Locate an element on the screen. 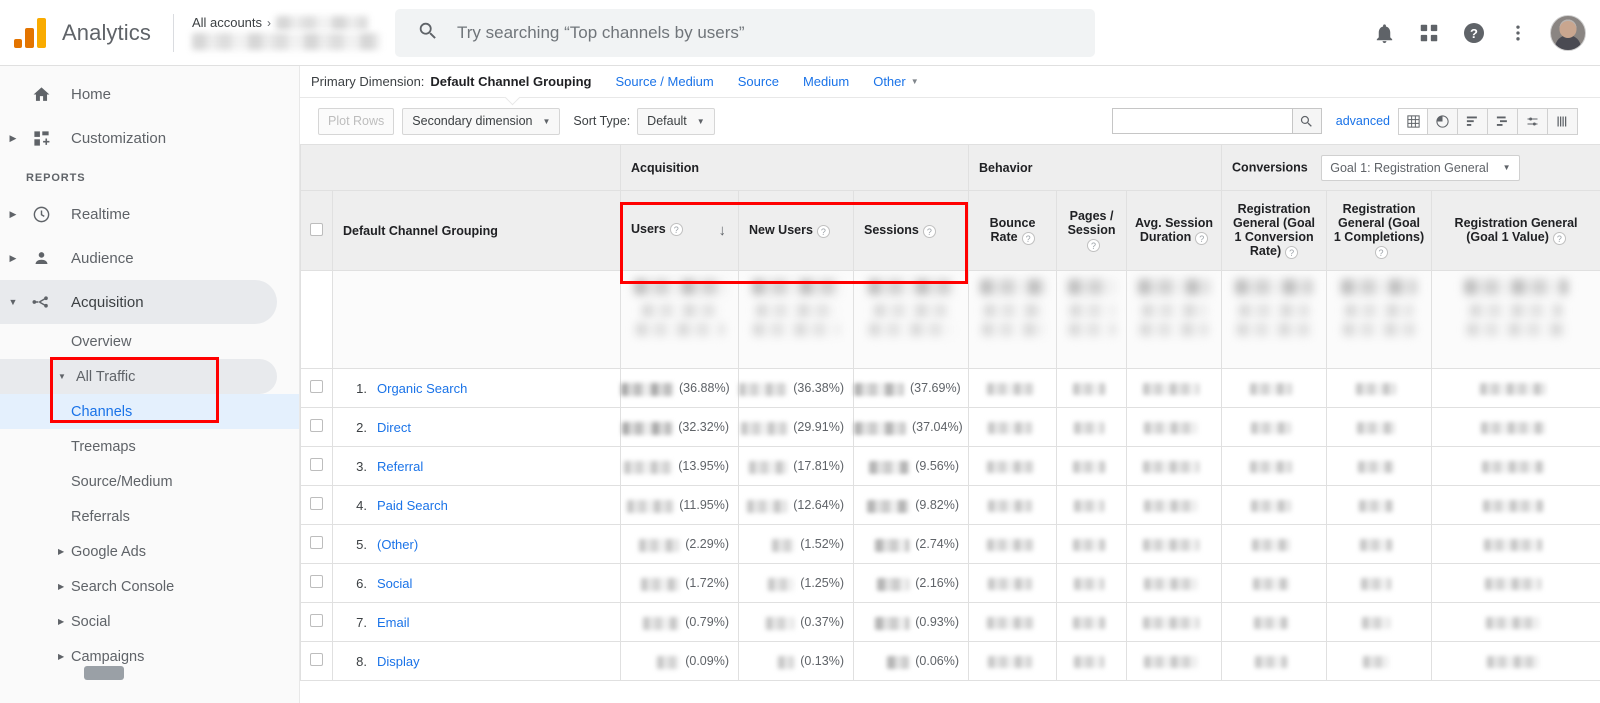 Image resolution: width=1600 pixels, height=703 pixels. advanced-link: advanced is located at coordinates (1363, 121).